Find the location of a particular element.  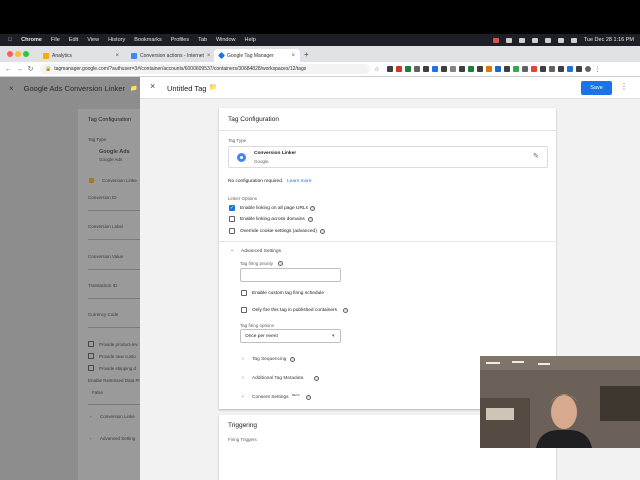

tab-analytics: Analytics × is located at coordinates (81, 55).